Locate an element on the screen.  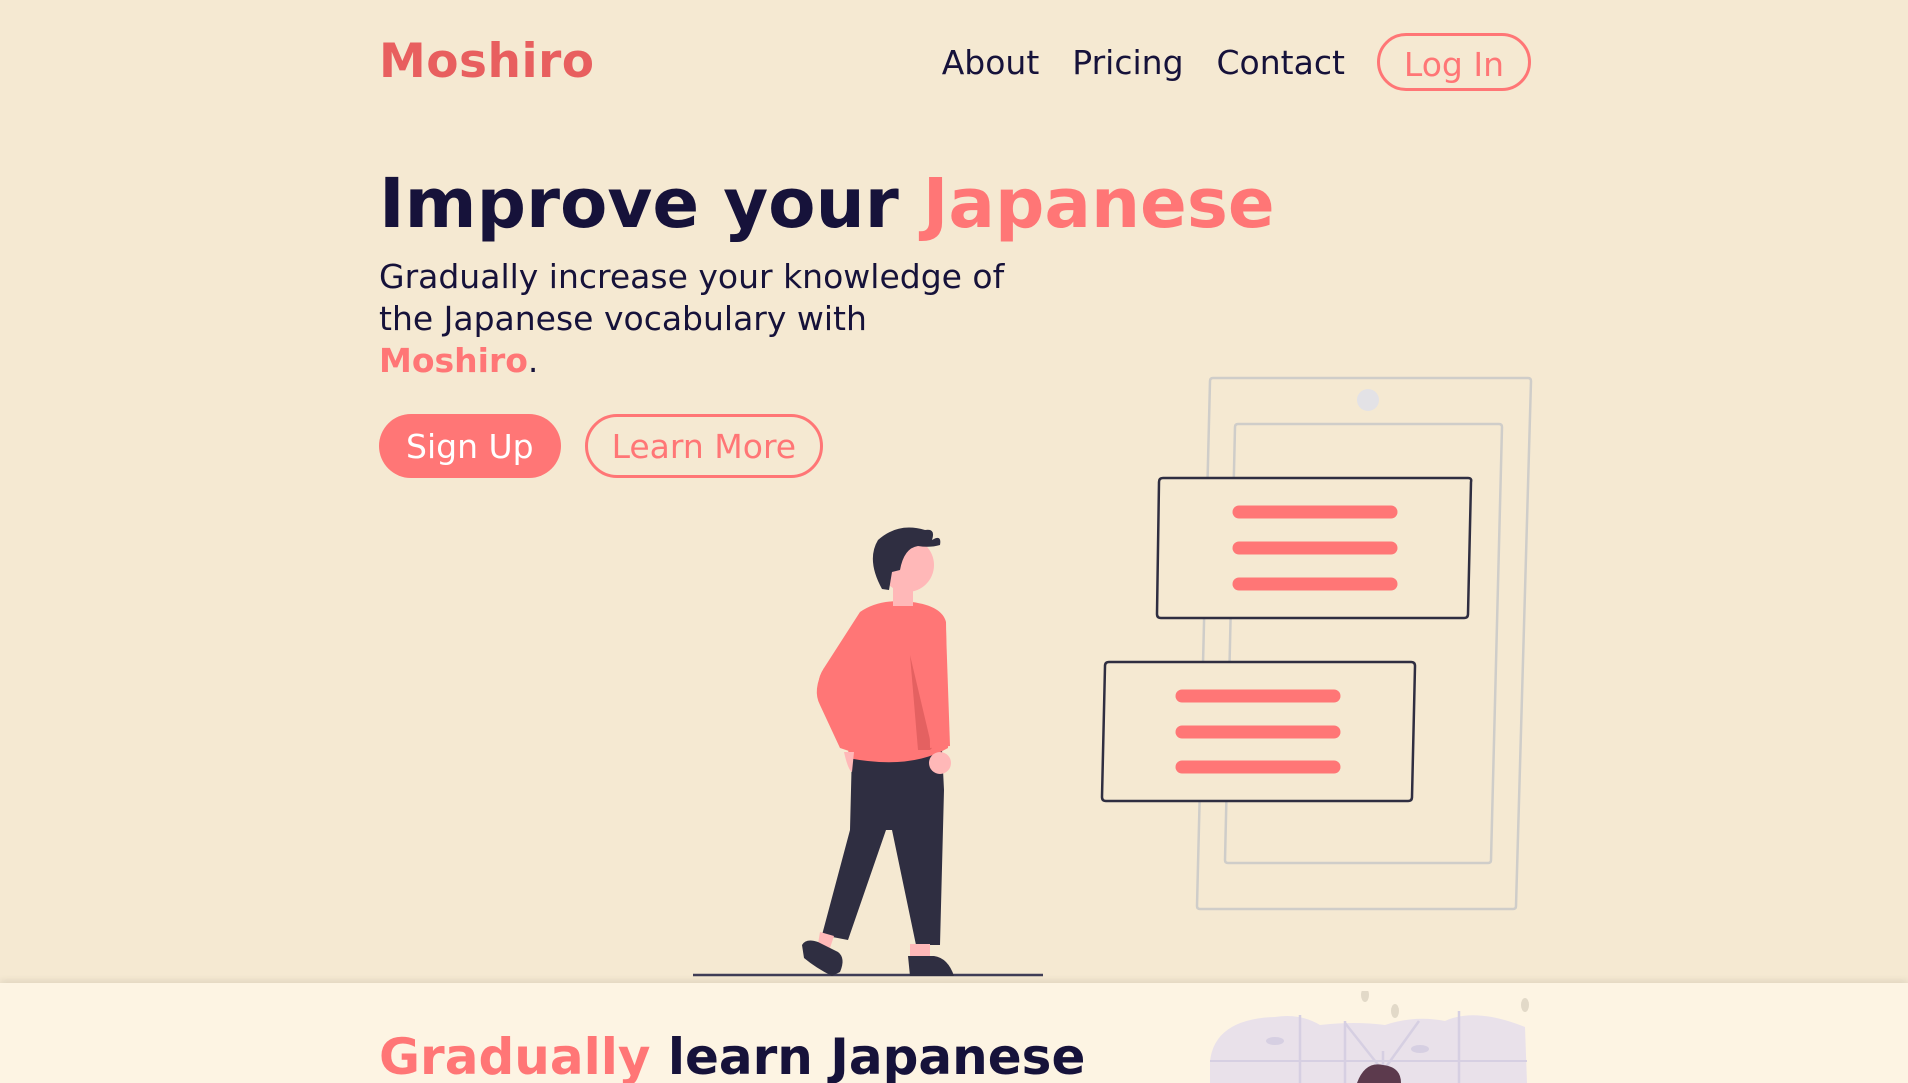
section-title-accent: Gradually is located at coordinates (515, 1055).